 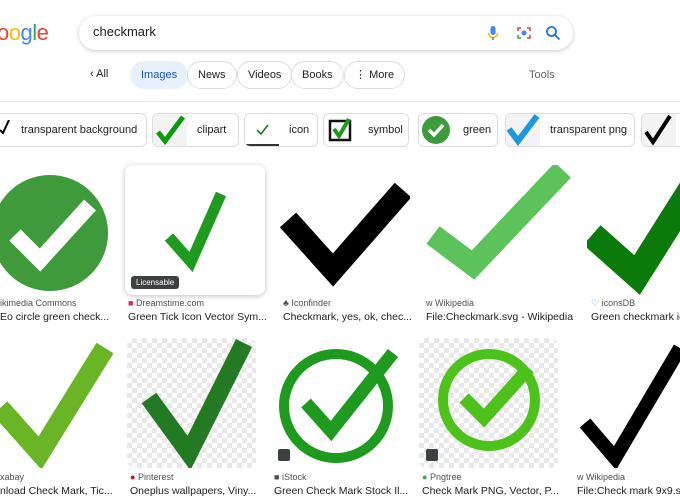 I want to click on chip-transparent-background: transparent background, so click(x=73, y=130).